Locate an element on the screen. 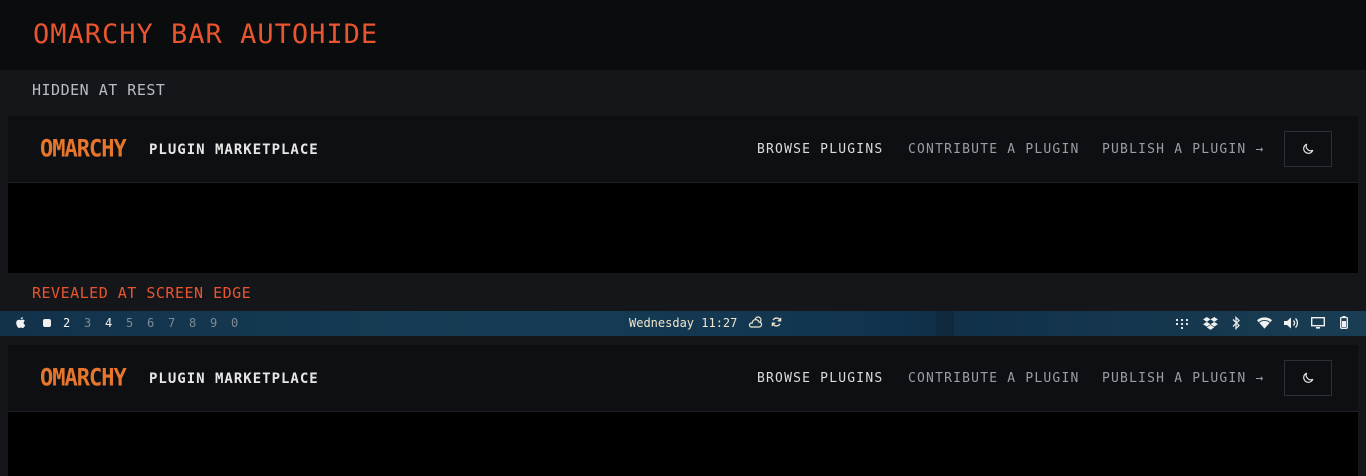  section-label-hidden: HIDDEN AT REST is located at coordinates (99, 90).